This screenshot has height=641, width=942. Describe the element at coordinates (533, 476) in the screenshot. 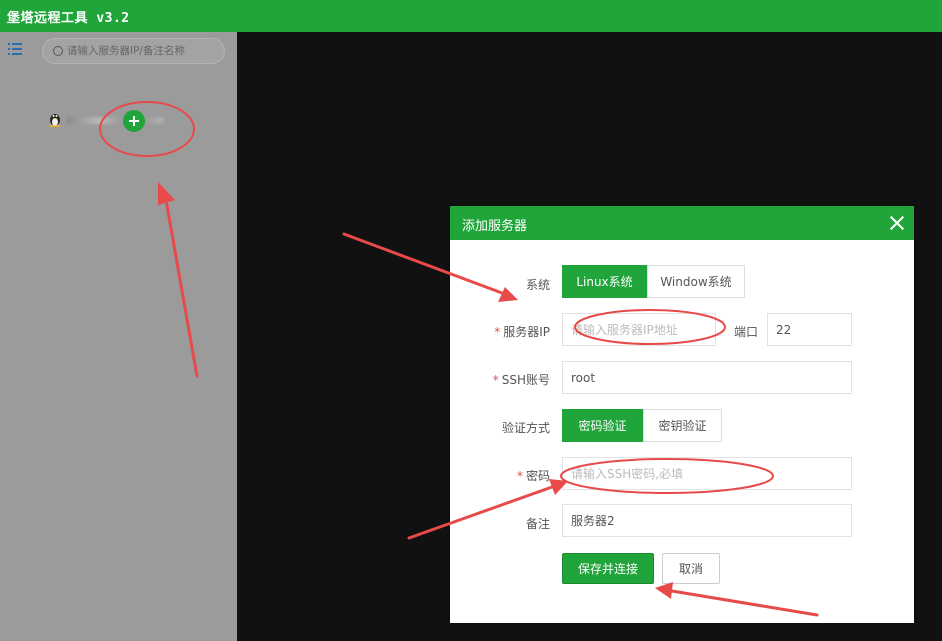

I see `password-label: * 密码` at that location.